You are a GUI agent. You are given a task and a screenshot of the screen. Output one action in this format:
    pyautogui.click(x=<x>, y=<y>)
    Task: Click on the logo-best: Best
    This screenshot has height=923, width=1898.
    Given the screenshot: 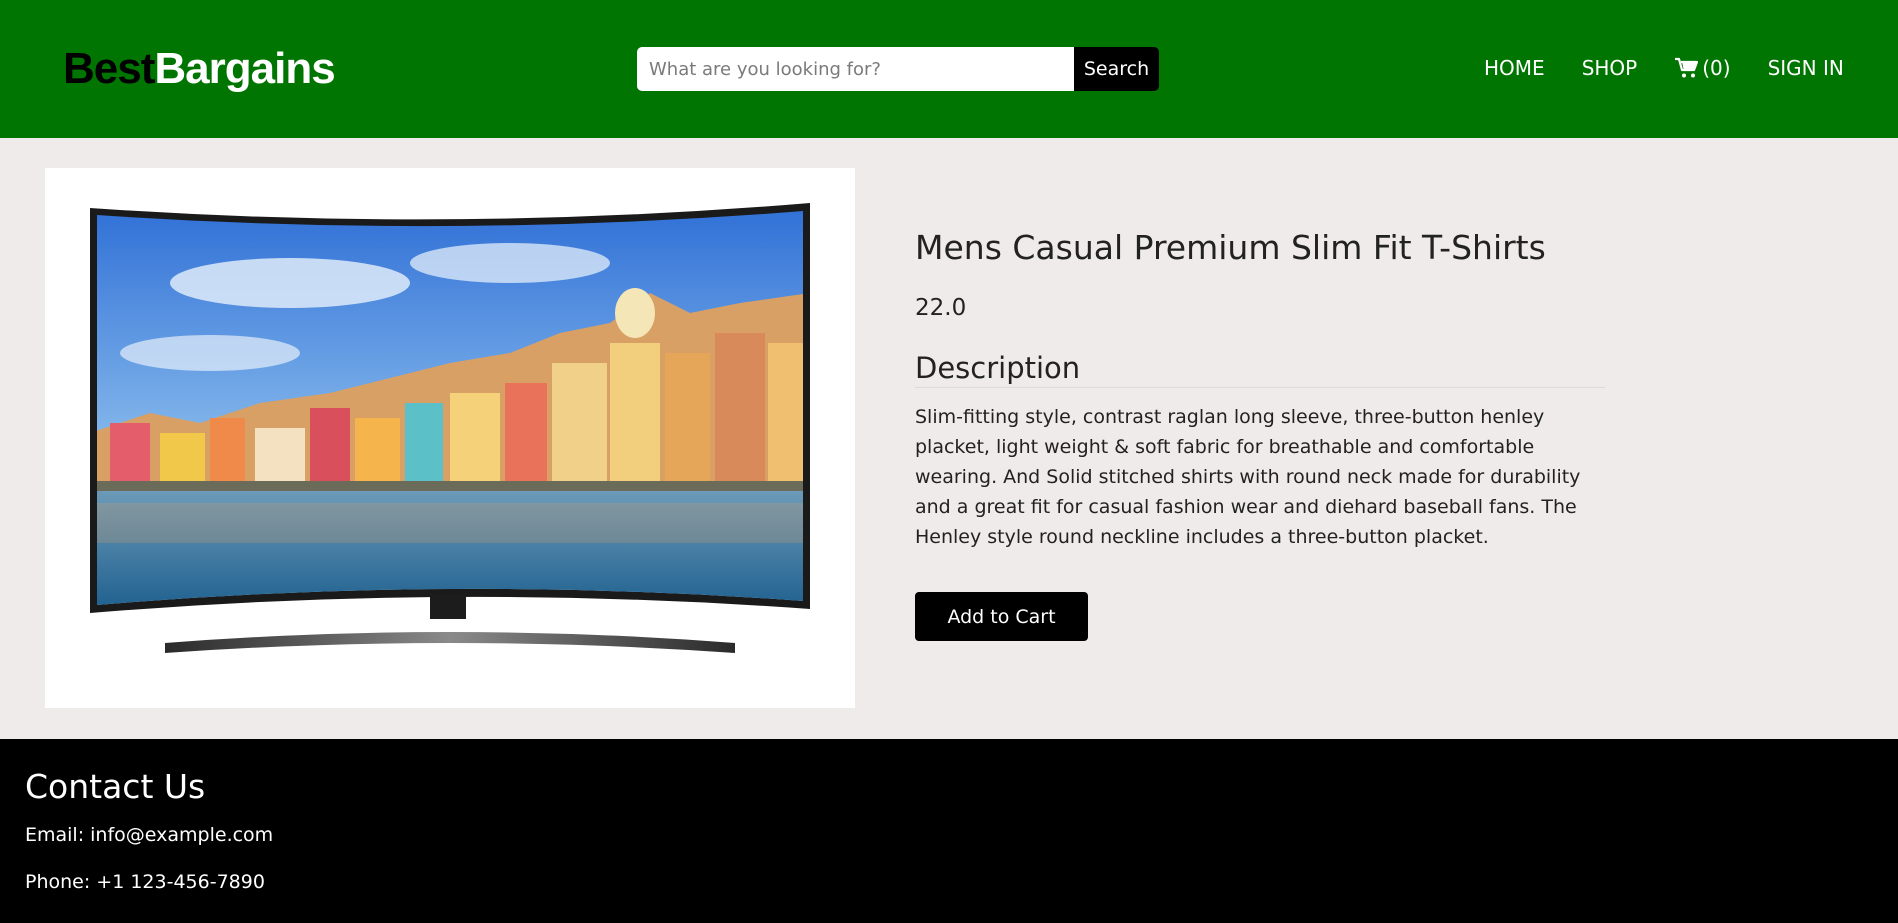 What is the action you would take?
    pyautogui.click(x=109, y=68)
    